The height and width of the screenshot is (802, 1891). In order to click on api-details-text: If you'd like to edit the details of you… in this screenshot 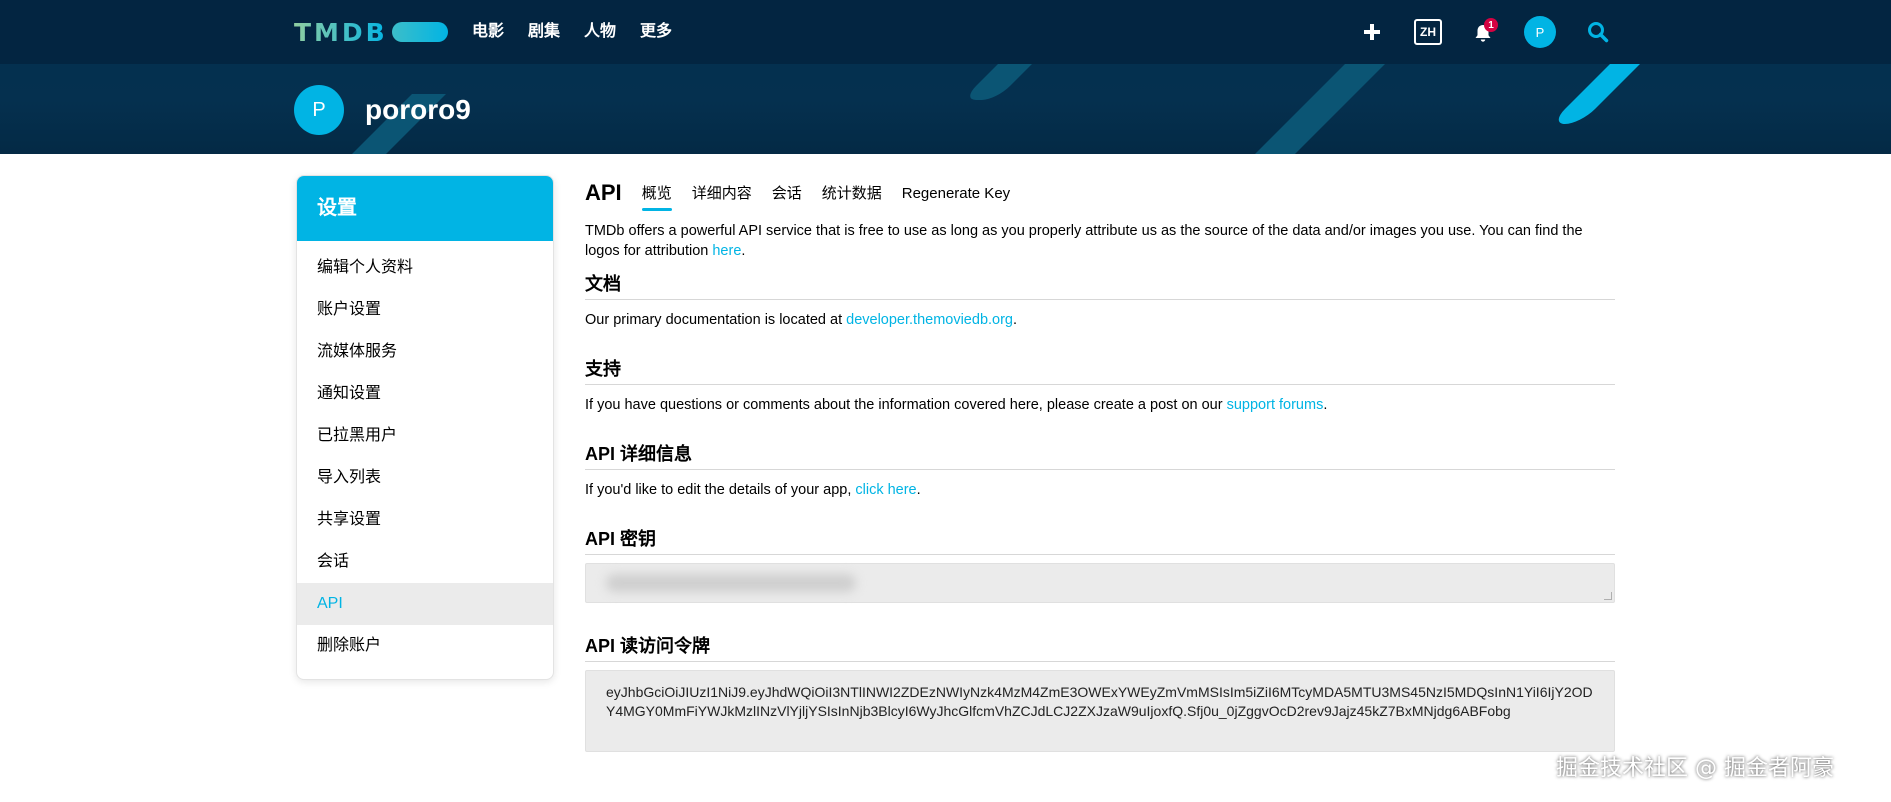, I will do `click(720, 490)`.